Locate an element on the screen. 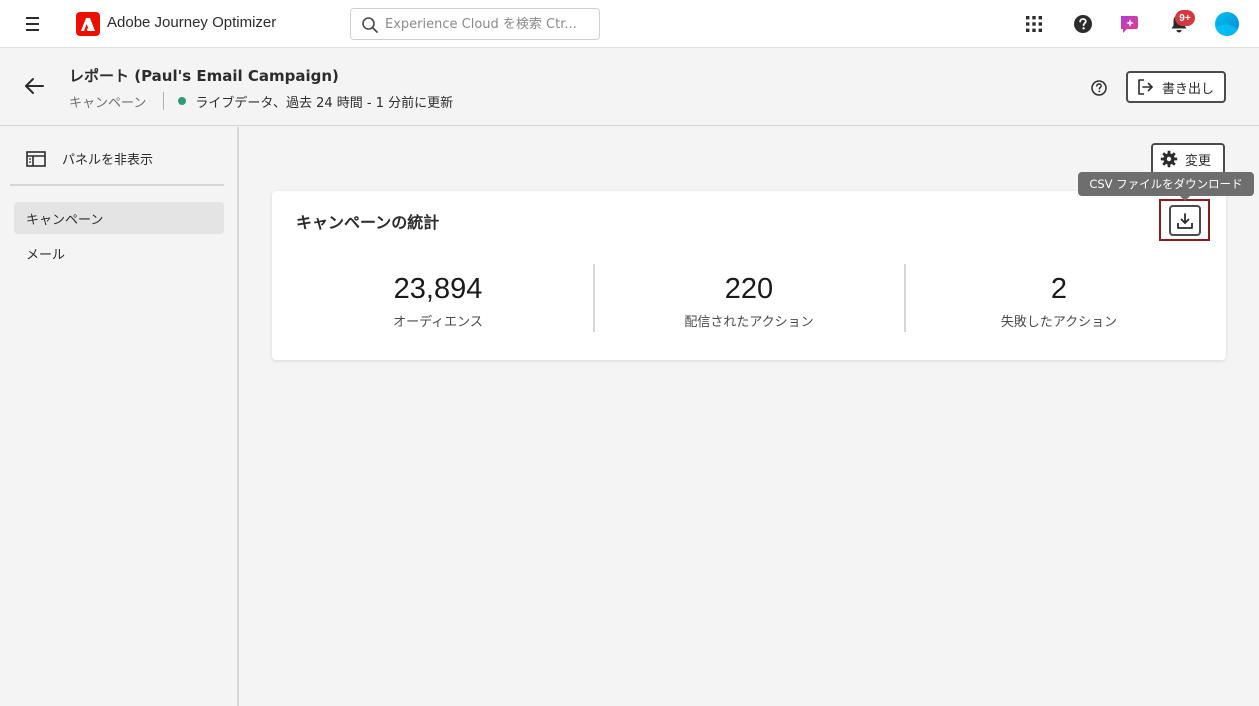 The width and height of the screenshot is (1259, 706). modify-button-label: 変更 is located at coordinates (1198, 161).